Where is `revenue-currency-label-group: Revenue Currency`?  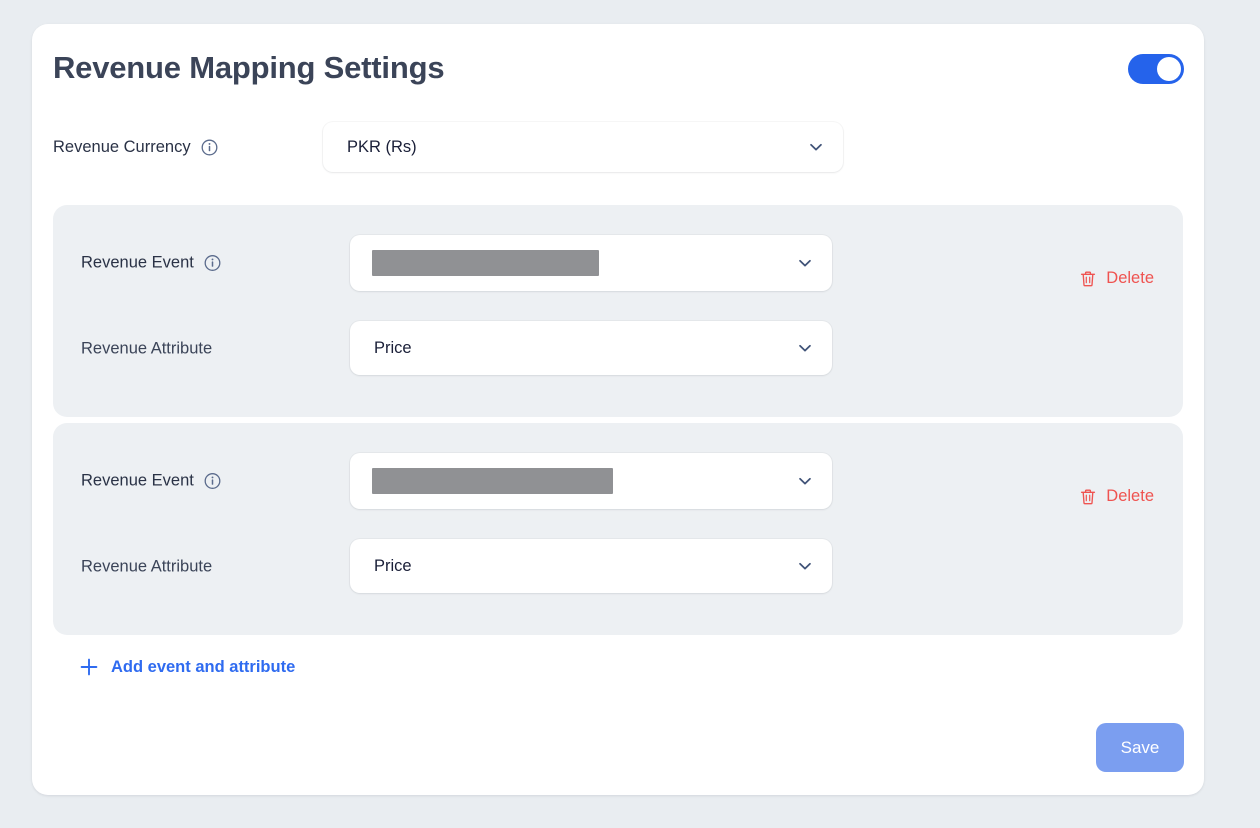
revenue-currency-label-group: Revenue Currency is located at coordinates (135, 147).